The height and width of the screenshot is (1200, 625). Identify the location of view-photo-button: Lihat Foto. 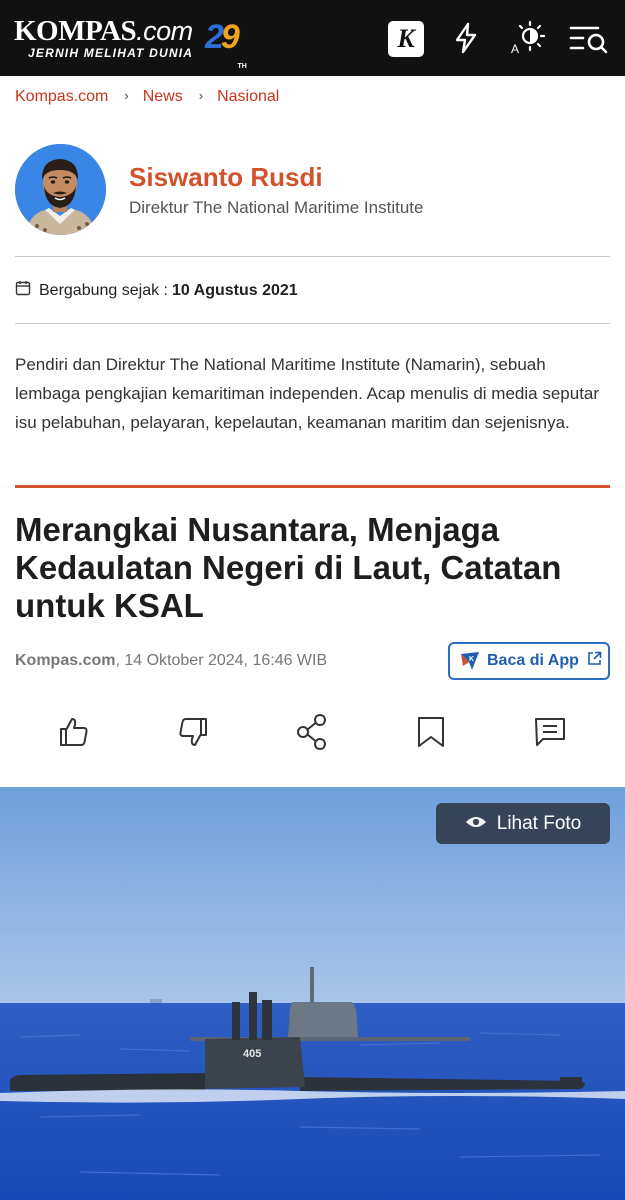
(523, 823).